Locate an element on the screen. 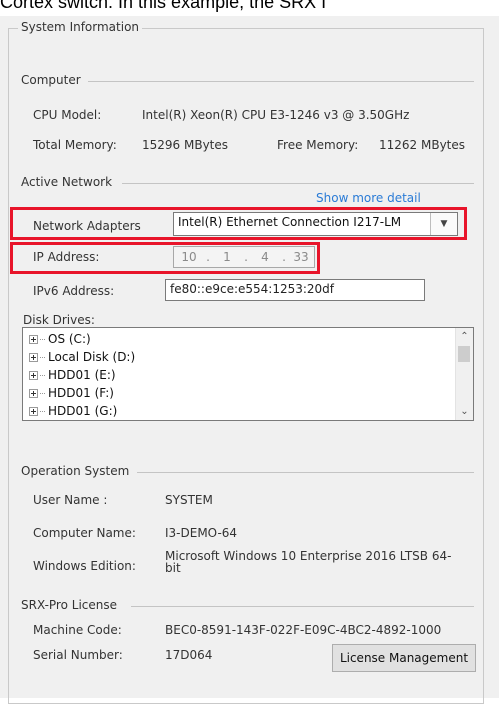 This screenshot has width=499, height=704. cpu-model-label: CPU Model: is located at coordinates (67, 115).